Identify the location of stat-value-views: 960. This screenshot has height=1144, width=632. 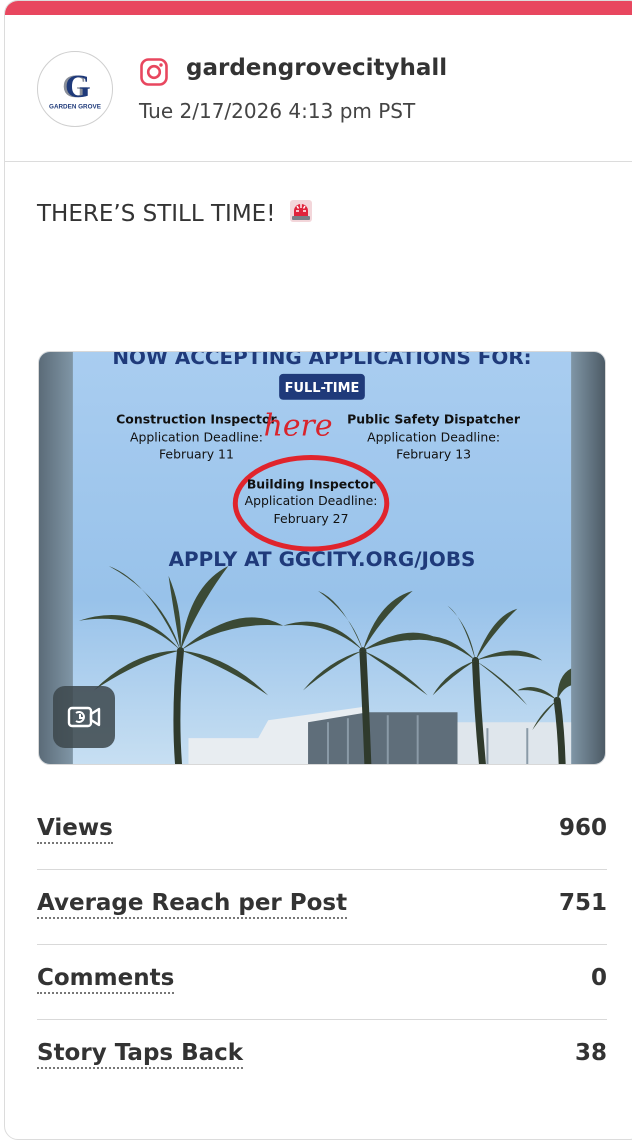
(582, 828).